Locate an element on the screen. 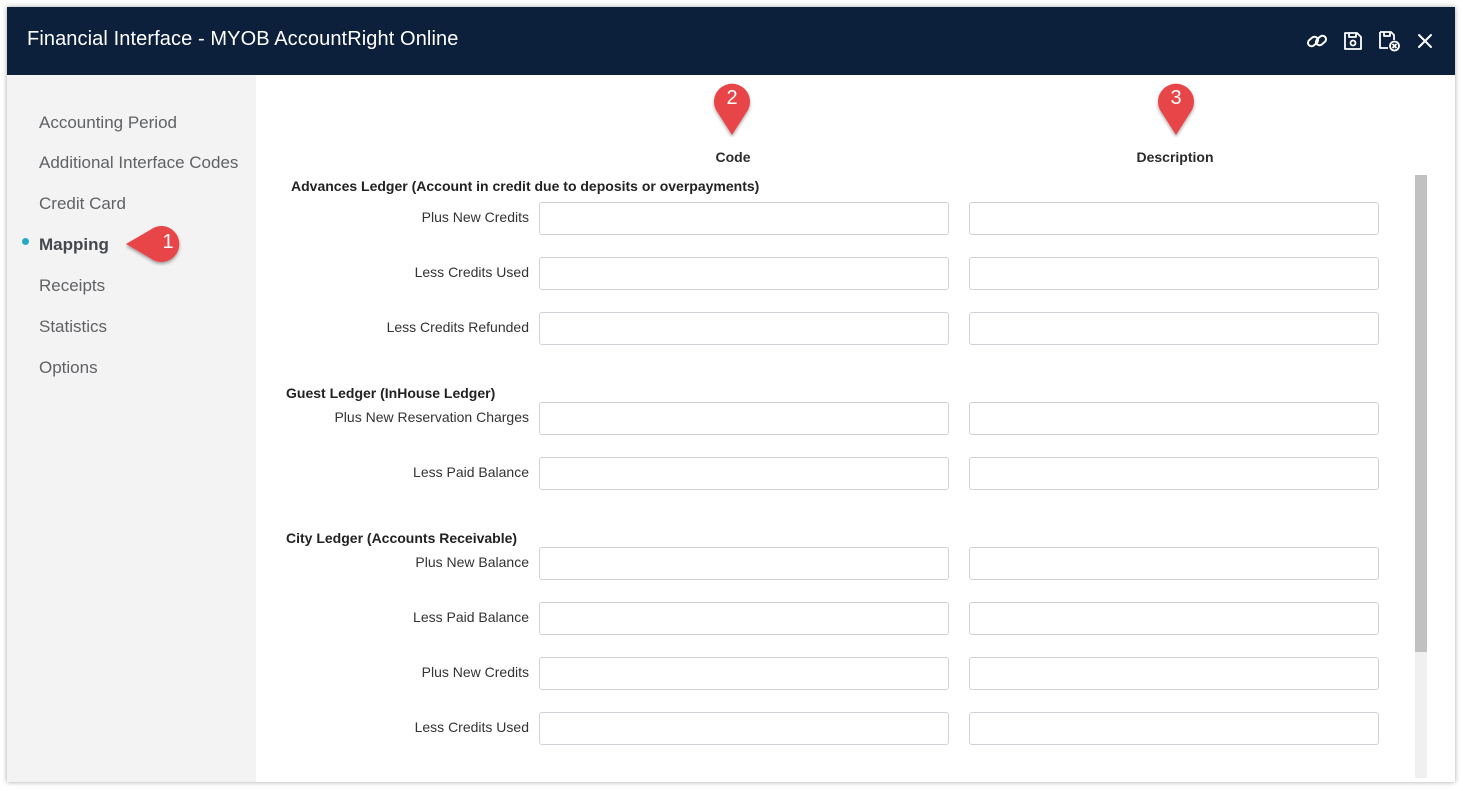 The width and height of the screenshot is (1463, 791). code-column-header: Code is located at coordinates (733, 157).